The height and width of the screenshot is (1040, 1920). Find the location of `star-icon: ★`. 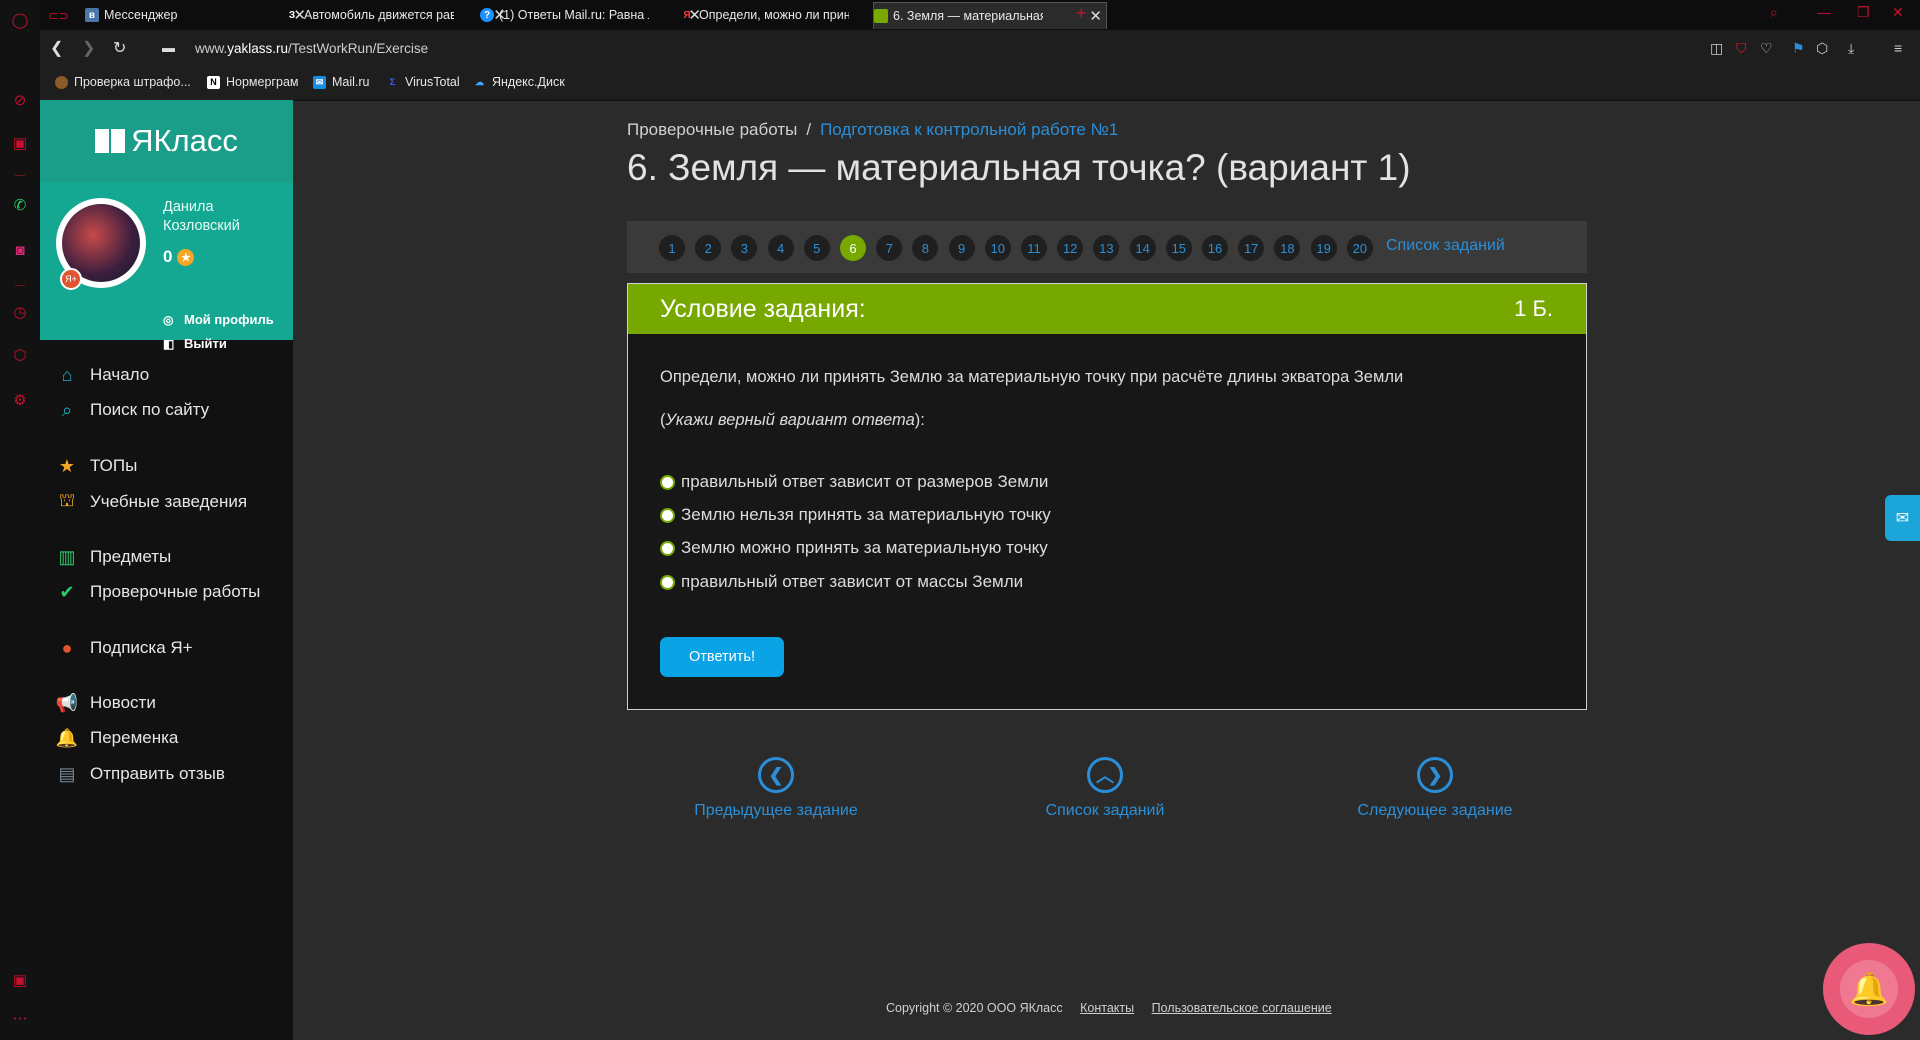

star-icon: ★ is located at coordinates (67, 465).